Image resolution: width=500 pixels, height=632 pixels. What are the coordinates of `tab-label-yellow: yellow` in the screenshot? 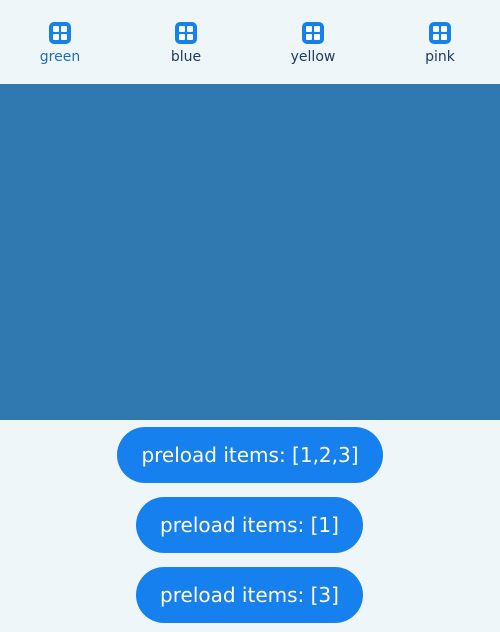 It's located at (313, 57).